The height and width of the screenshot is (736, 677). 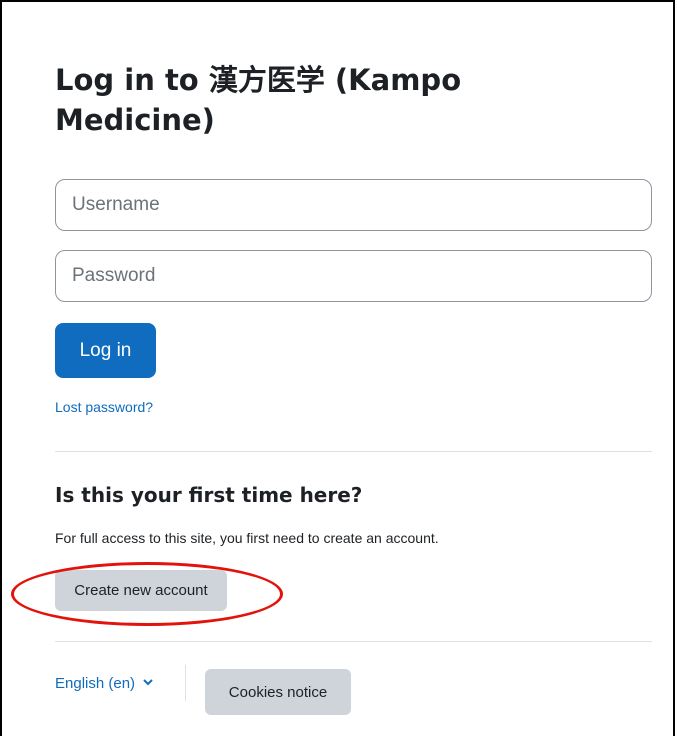 What do you see at coordinates (278, 692) in the screenshot?
I see `cookies-notice-button: Cookies notice` at bounding box center [278, 692].